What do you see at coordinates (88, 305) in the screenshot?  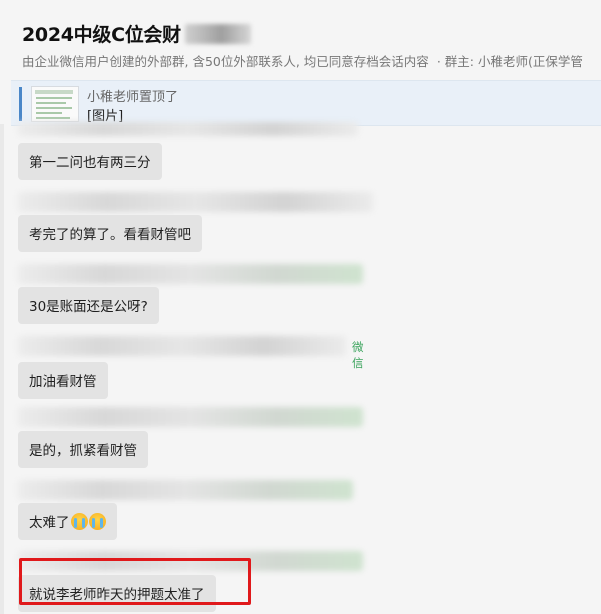 I see `message-bubble: 30是账面还是公呀?` at bounding box center [88, 305].